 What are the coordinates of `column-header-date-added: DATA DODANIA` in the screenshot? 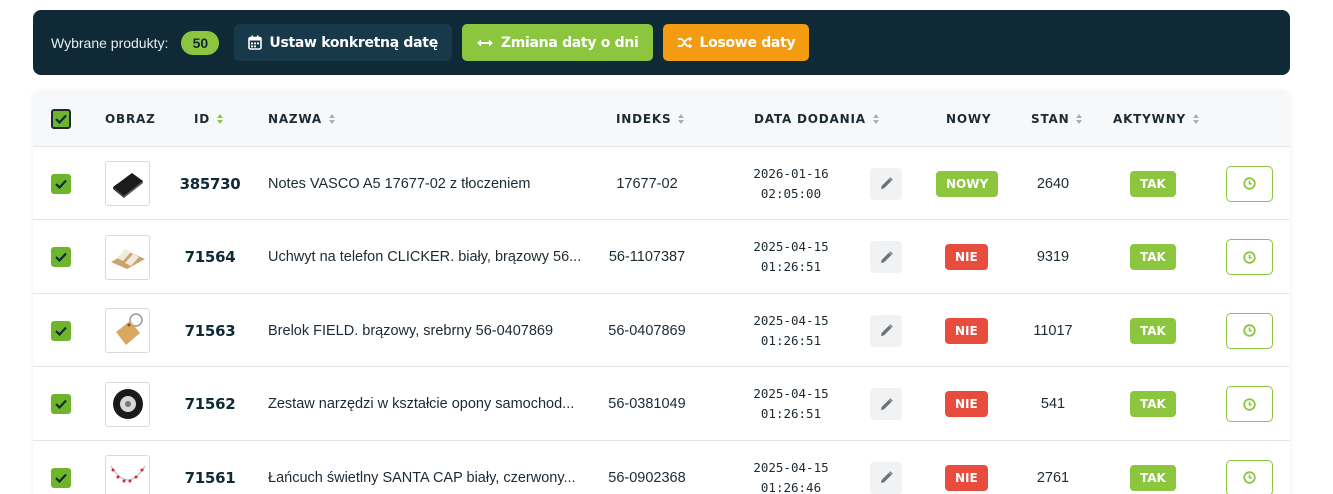 It's located at (816, 119).